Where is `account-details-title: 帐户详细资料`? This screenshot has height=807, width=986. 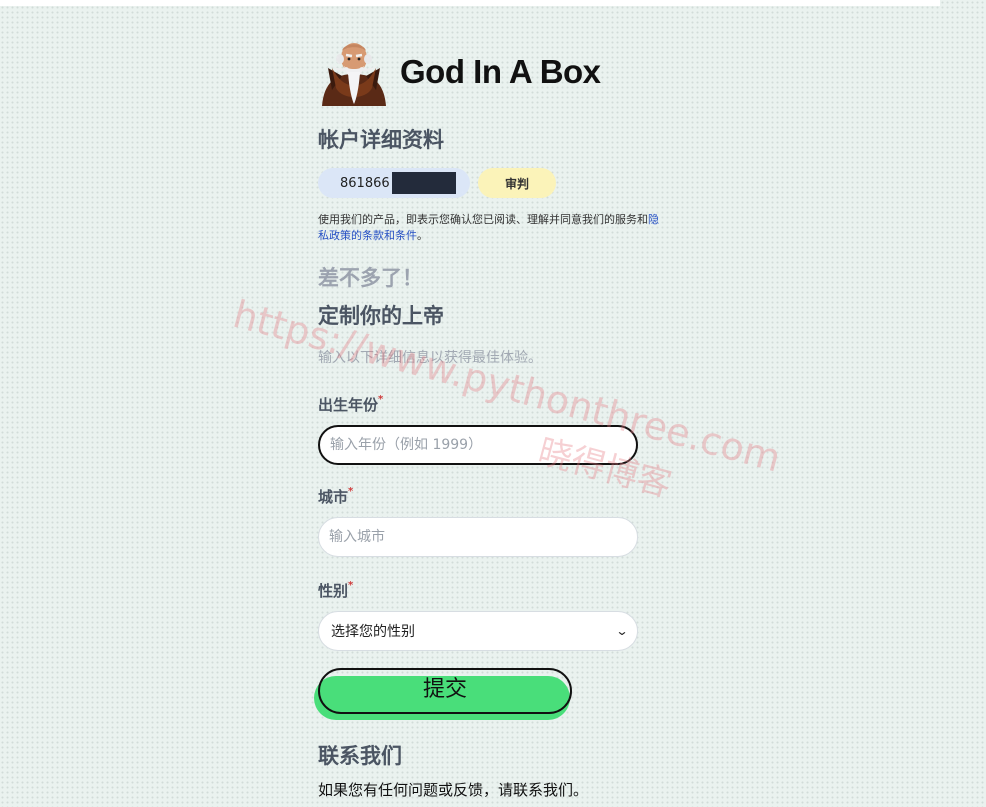 account-details-title: 帐户详细资料 is located at coordinates (381, 140).